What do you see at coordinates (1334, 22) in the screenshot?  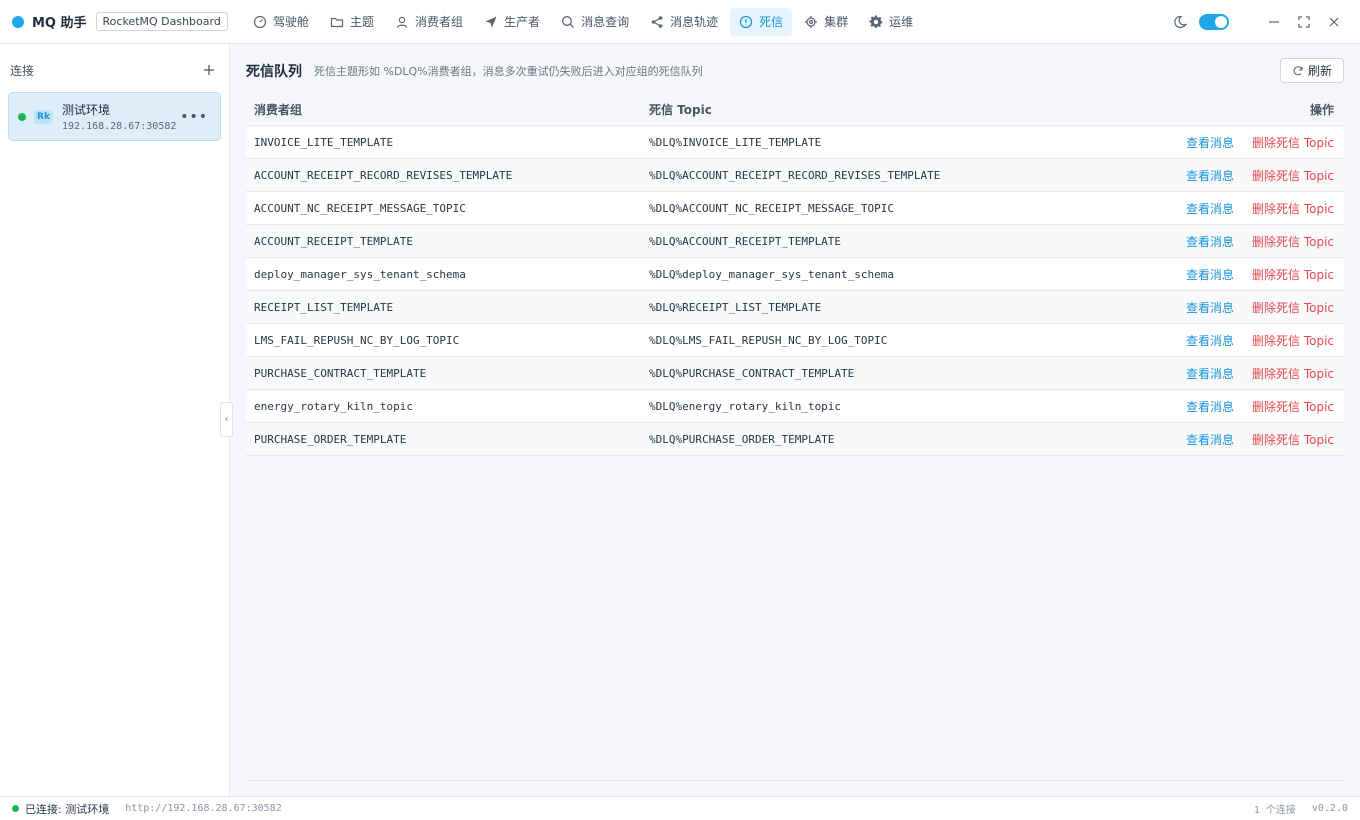 I see `close-icon` at bounding box center [1334, 22].